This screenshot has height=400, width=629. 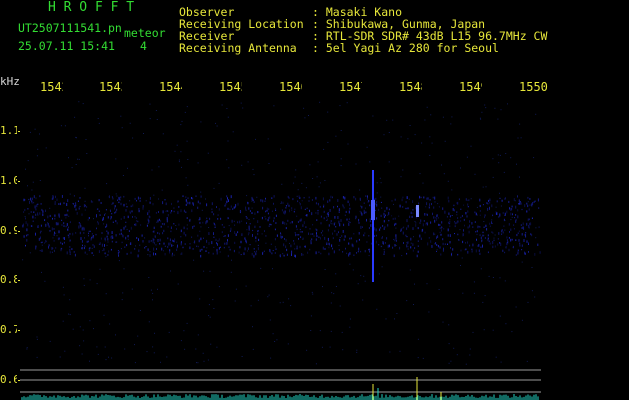 What do you see at coordinates (8, 130) in the screenshot?
I see `y-tick-label: 1.1` at bounding box center [8, 130].